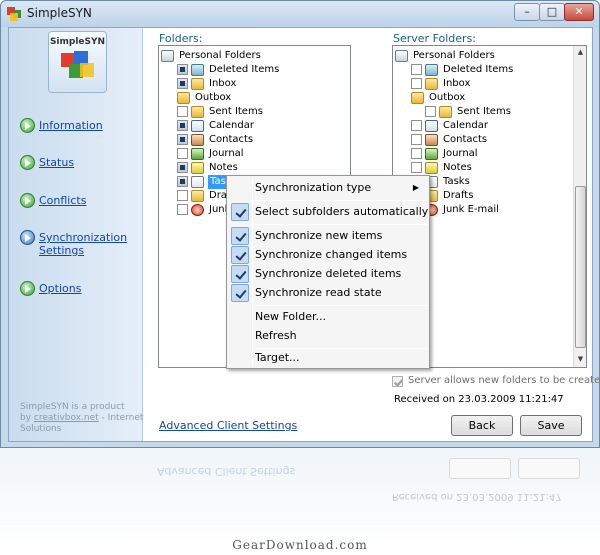 This screenshot has width=600, height=555. I want to click on tree-label: Inbox, so click(457, 83).